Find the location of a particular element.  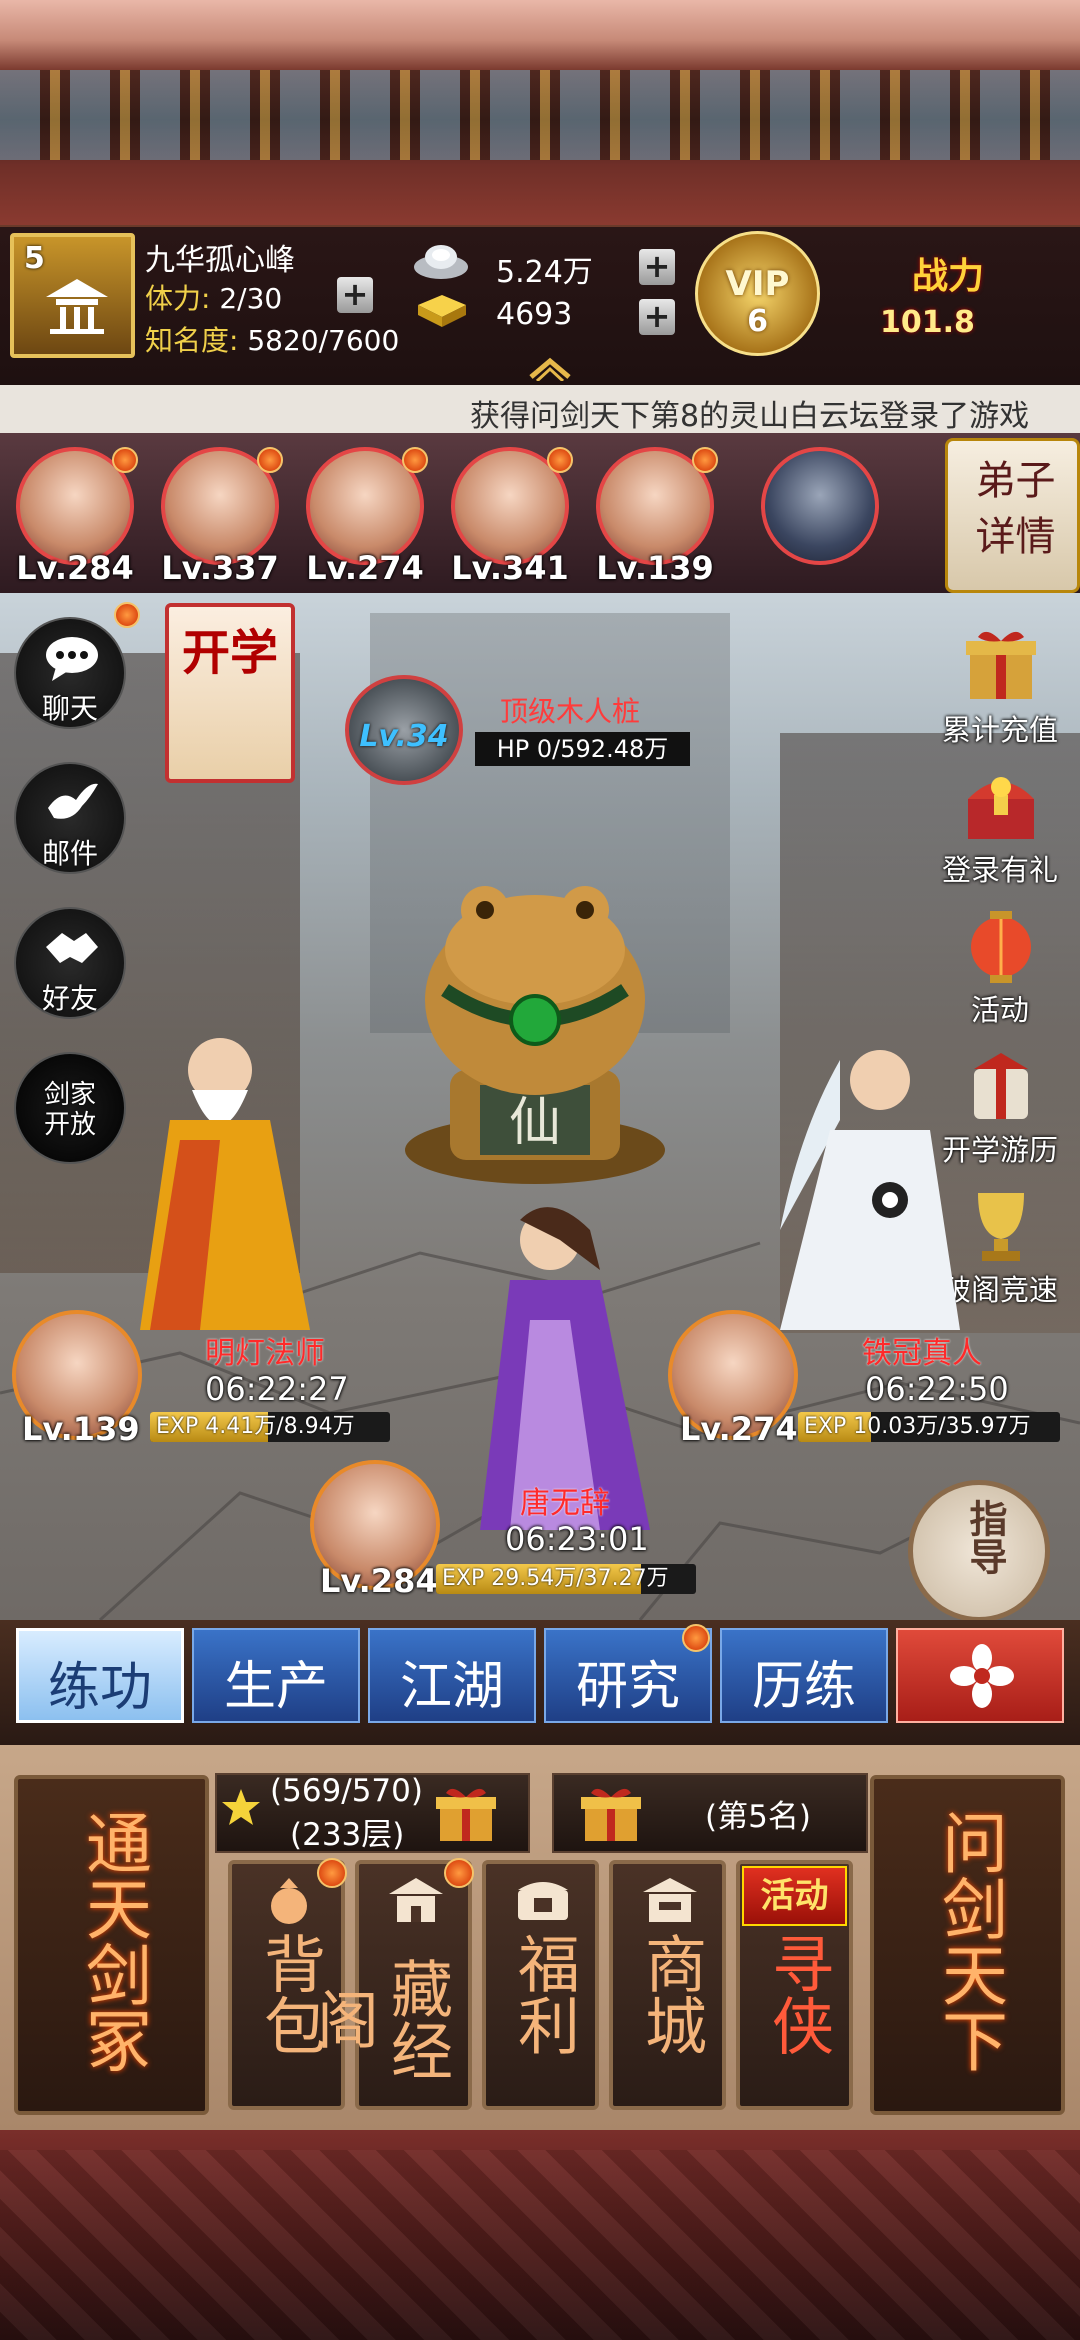

taoist-character is located at coordinates (870, 1190).